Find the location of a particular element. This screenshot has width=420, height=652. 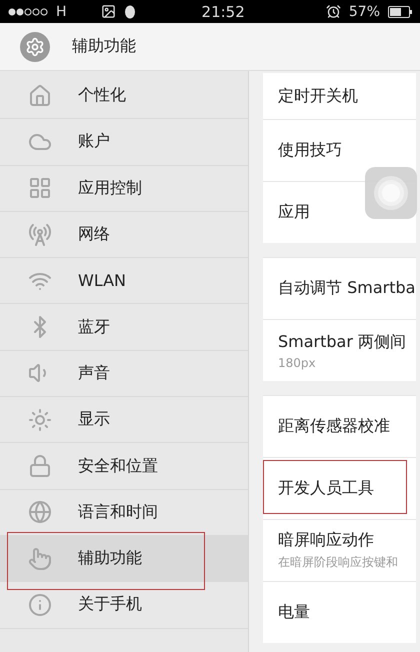

antenna-icon is located at coordinates (40, 234).